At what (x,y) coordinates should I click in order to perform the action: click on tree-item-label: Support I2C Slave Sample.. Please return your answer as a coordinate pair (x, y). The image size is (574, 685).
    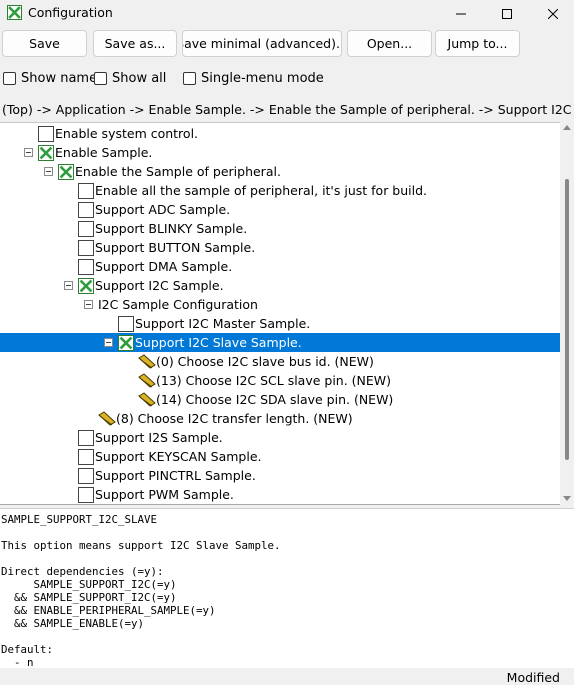
    Looking at the image, I should click on (218, 342).